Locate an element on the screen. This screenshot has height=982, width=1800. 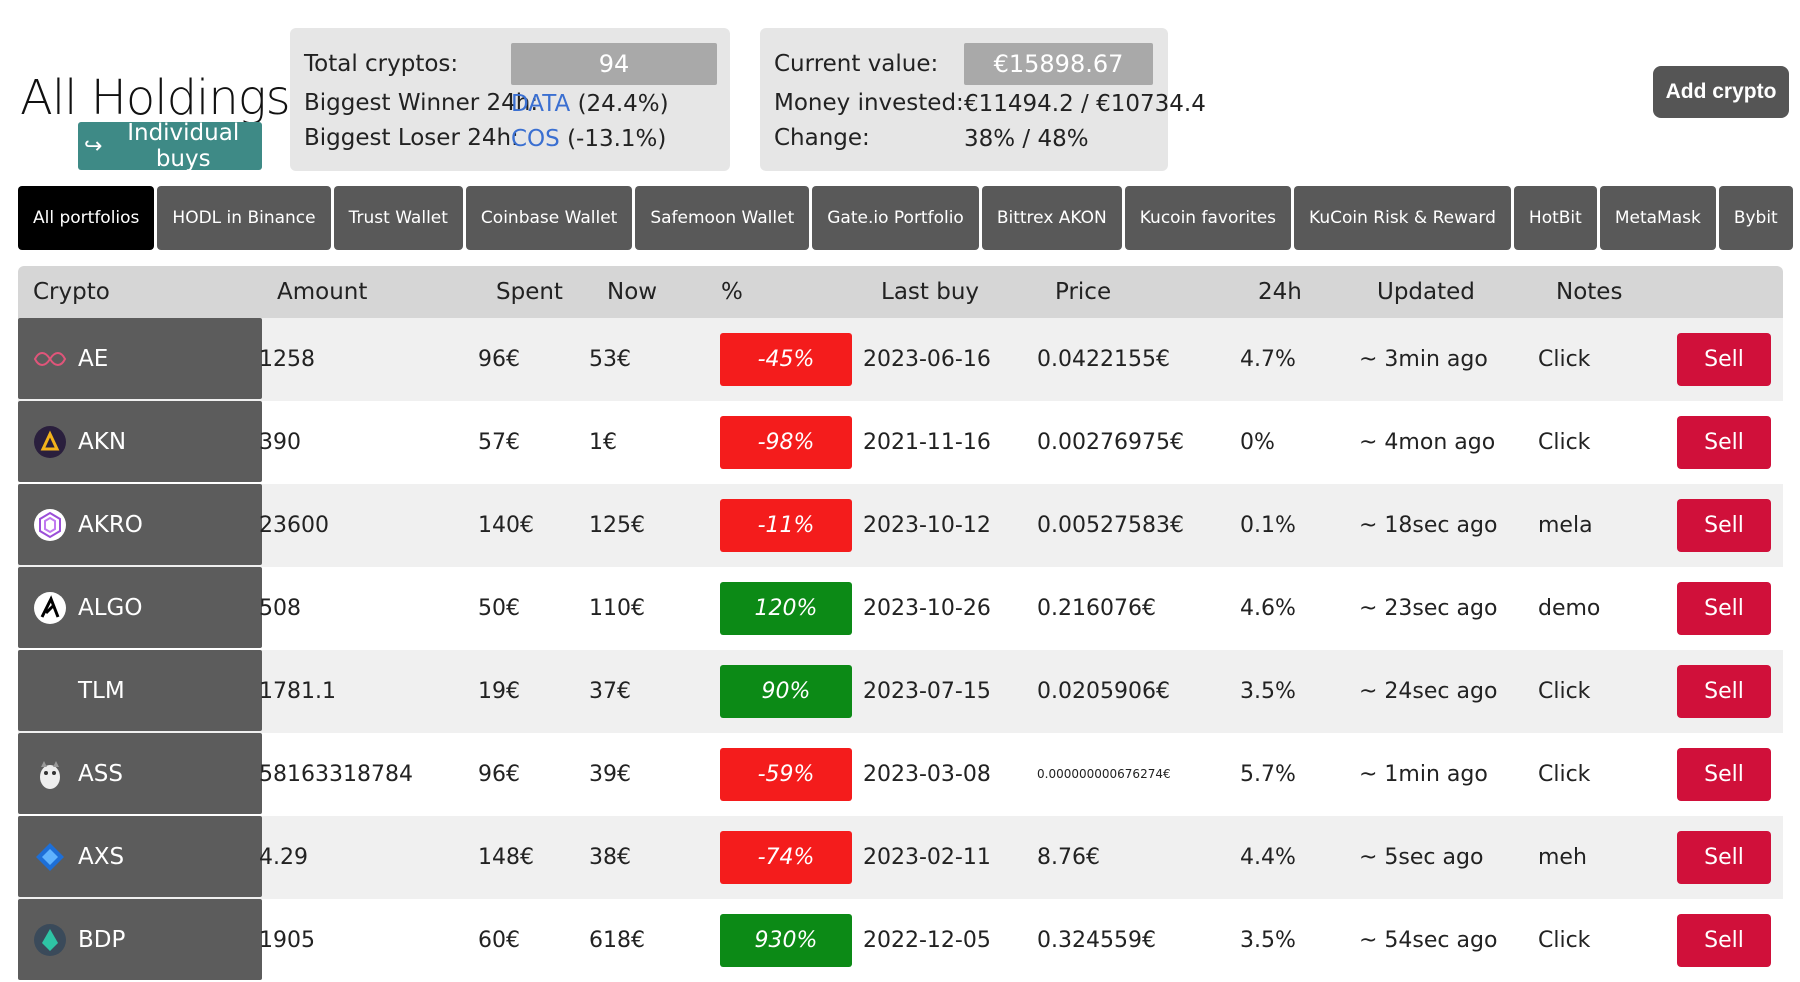
updated-cell: ~ 18sec ago is located at coordinates (1428, 525).